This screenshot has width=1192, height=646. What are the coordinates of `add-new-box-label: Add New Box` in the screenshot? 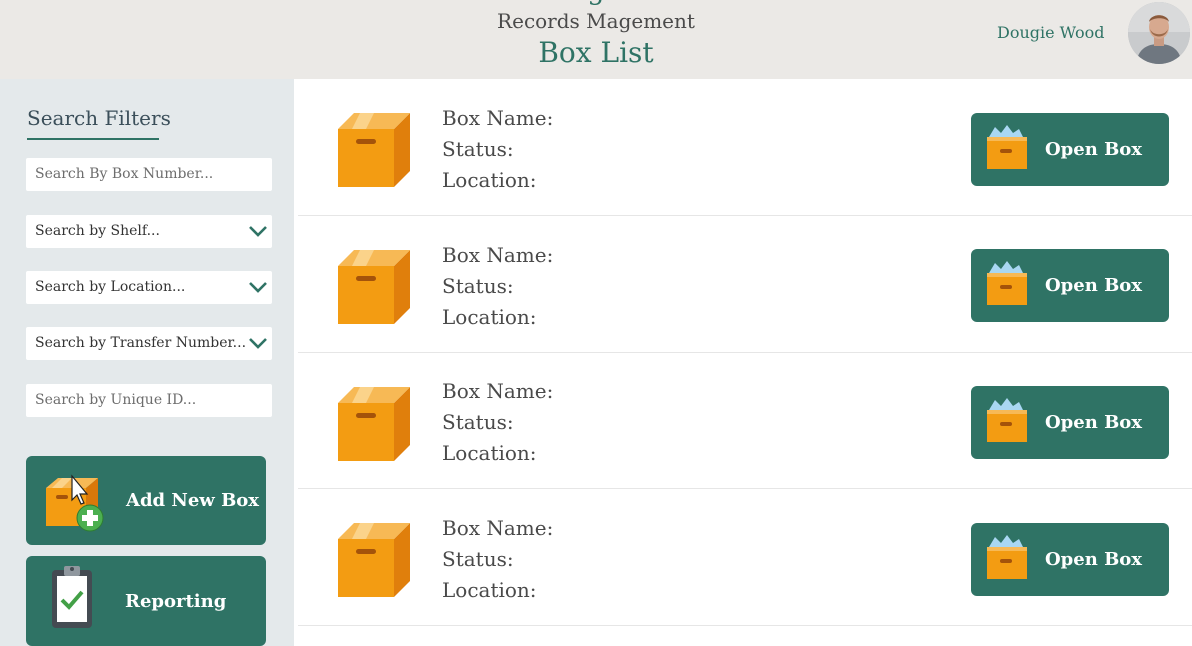 It's located at (193, 500).